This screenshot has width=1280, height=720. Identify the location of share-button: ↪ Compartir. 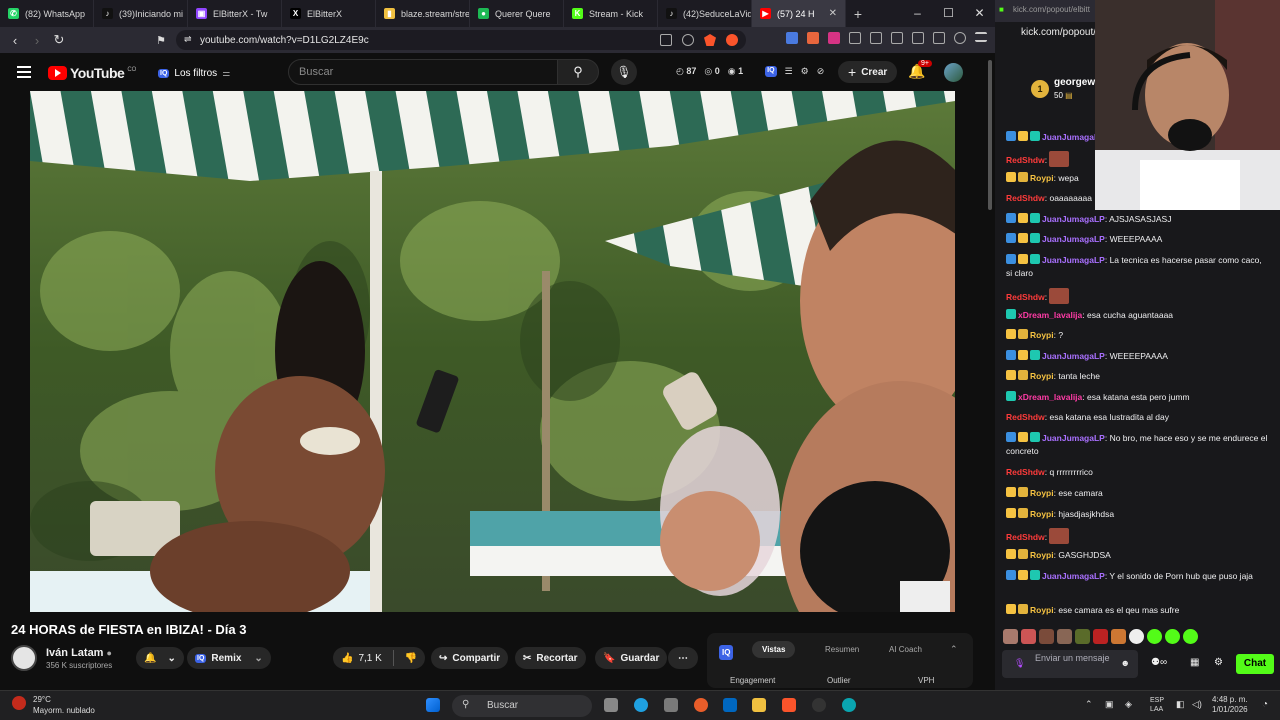
(470, 658).